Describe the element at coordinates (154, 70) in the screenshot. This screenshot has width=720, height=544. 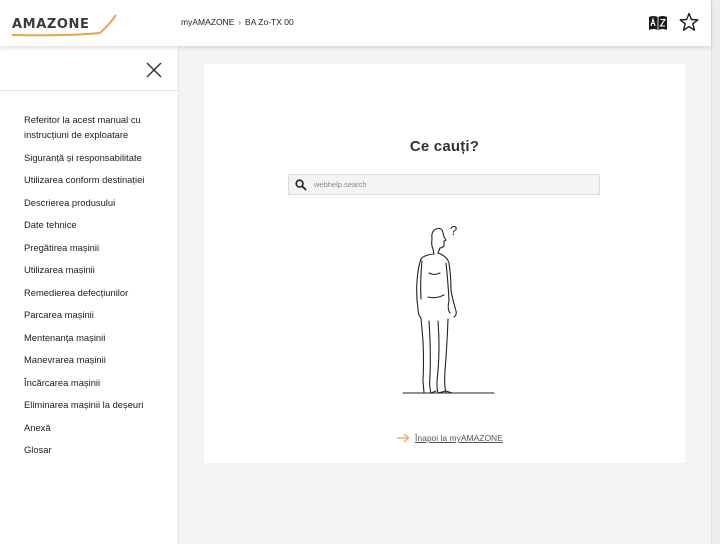
I see `close-icon` at that location.